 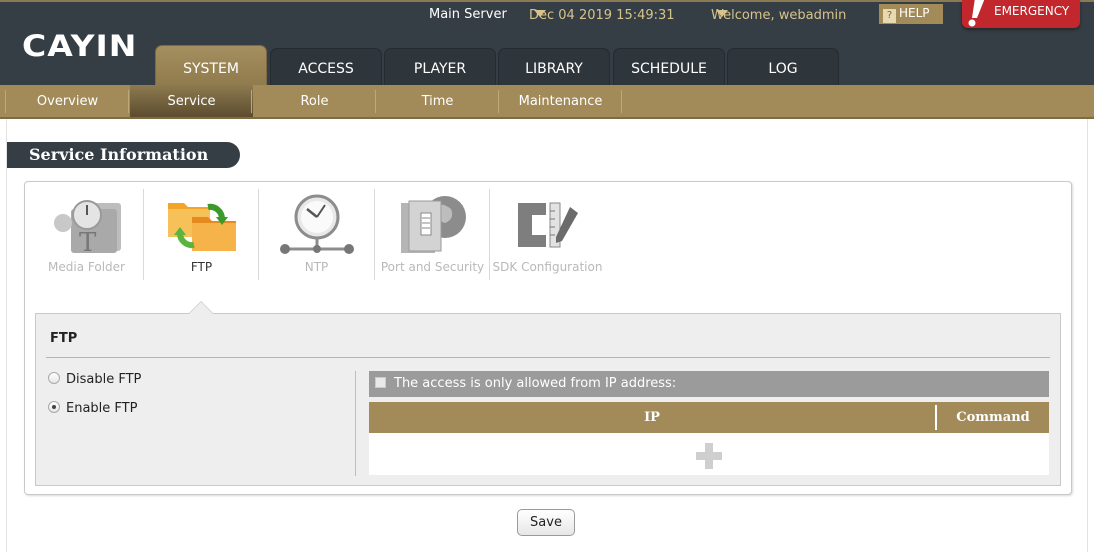 I want to click on datetime-text: Dec 04 2019 15:49:31, so click(x=602, y=15).